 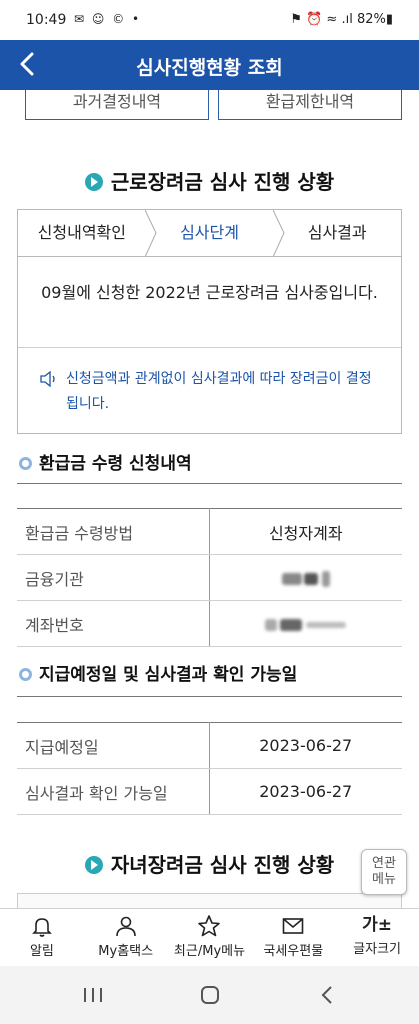 I want to click on nav-label: My홈택스, so click(x=126, y=951).